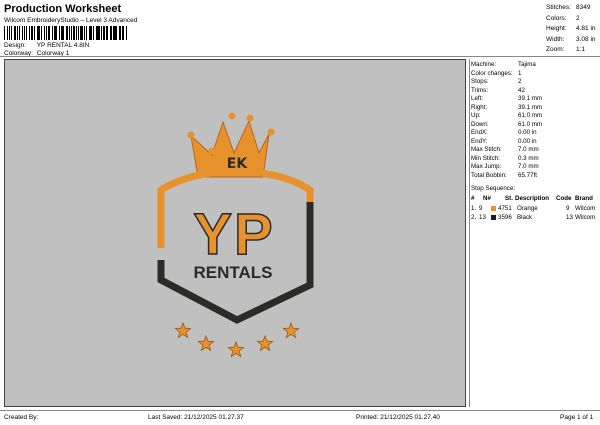 This screenshot has width=600, height=425. Describe the element at coordinates (584, 198) in the screenshot. I see `col-brand: Brand` at that location.